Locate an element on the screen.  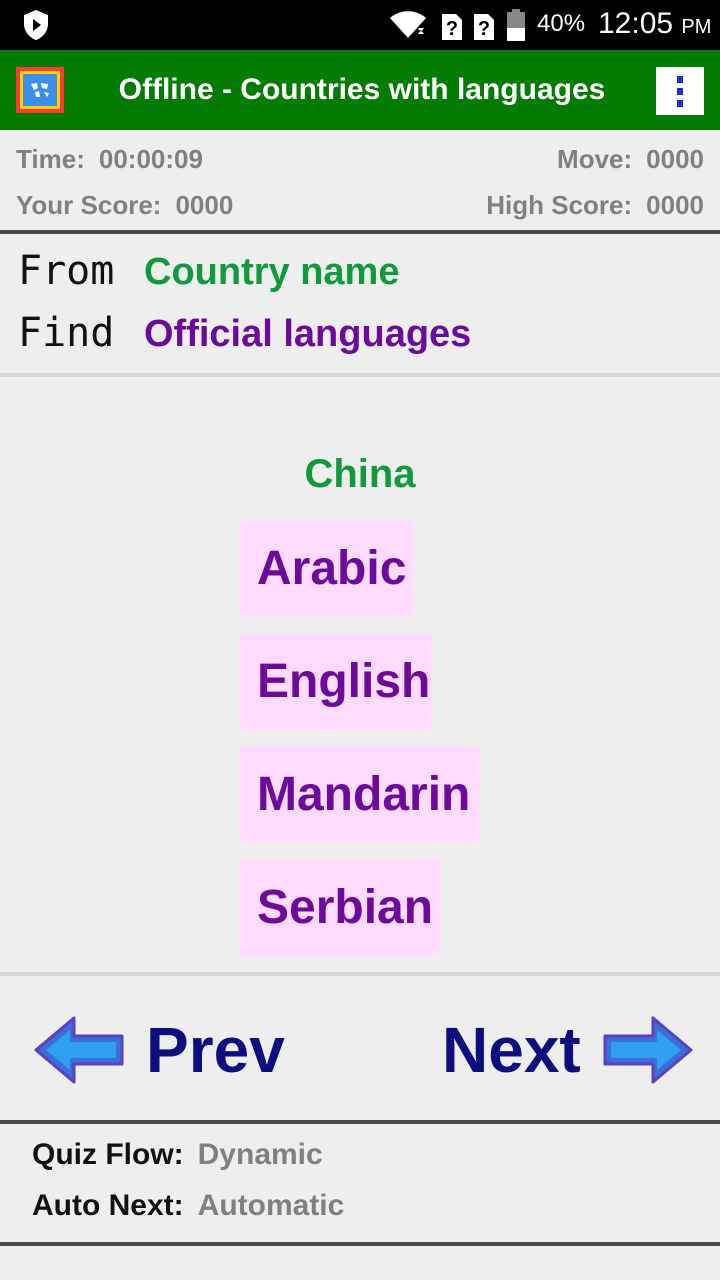
score-value: 0000 is located at coordinates (204, 205).